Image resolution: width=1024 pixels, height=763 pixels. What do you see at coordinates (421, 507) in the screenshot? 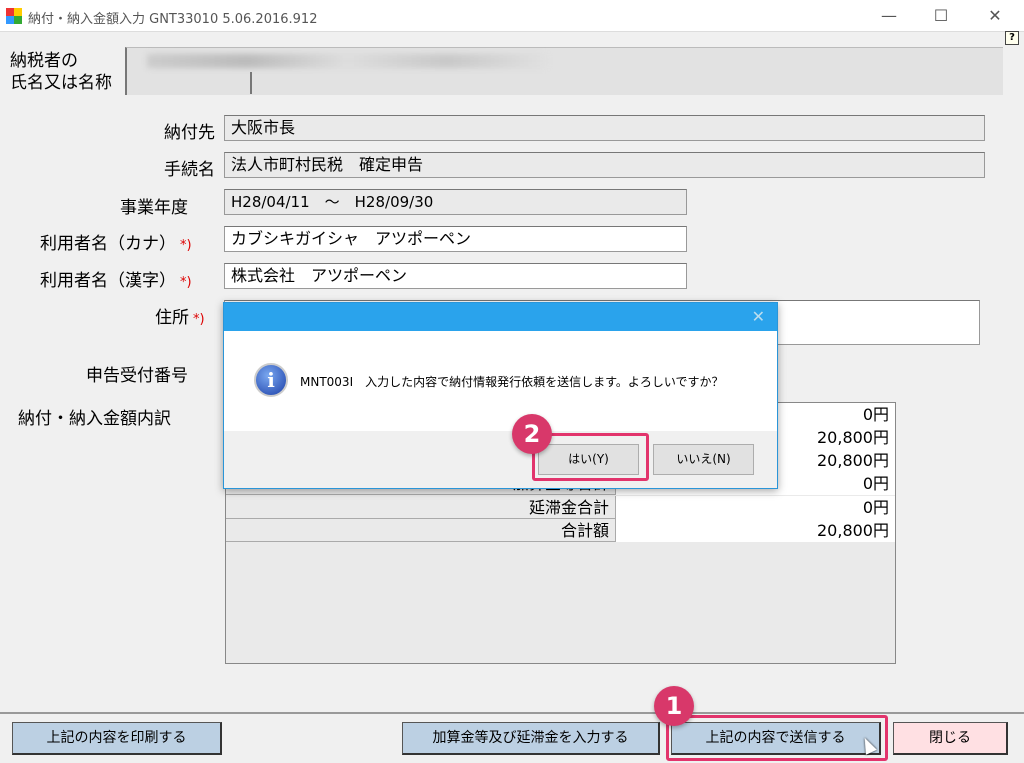
I see `row-label: 延滞金合計` at bounding box center [421, 507].